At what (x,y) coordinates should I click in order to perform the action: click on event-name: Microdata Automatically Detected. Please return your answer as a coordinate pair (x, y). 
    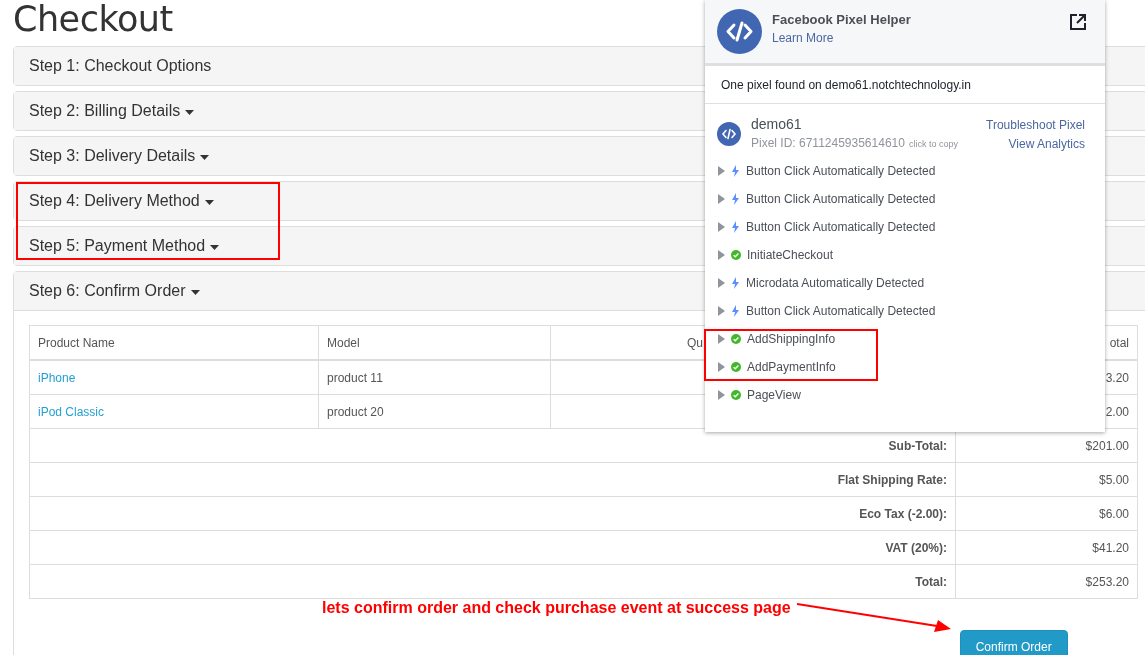
    Looking at the image, I should click on (835, 283).